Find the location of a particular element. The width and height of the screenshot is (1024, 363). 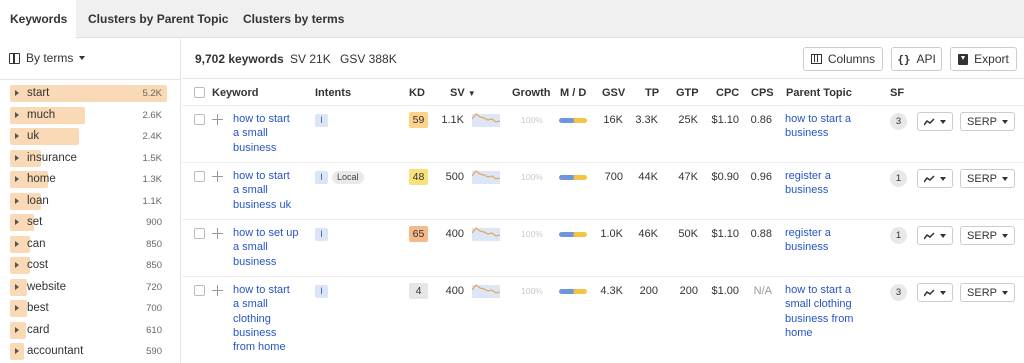

term-item: insurance 1.5K is located at coordinates (90, 158).